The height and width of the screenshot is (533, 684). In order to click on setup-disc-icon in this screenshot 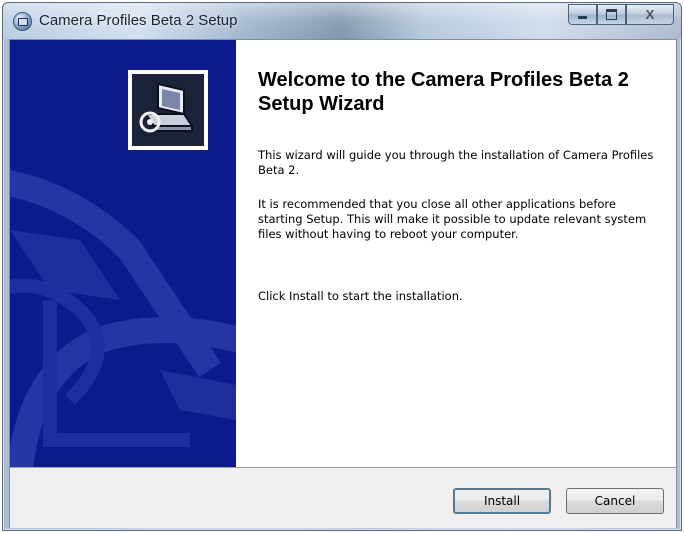, I will do `click(22, 21)`.